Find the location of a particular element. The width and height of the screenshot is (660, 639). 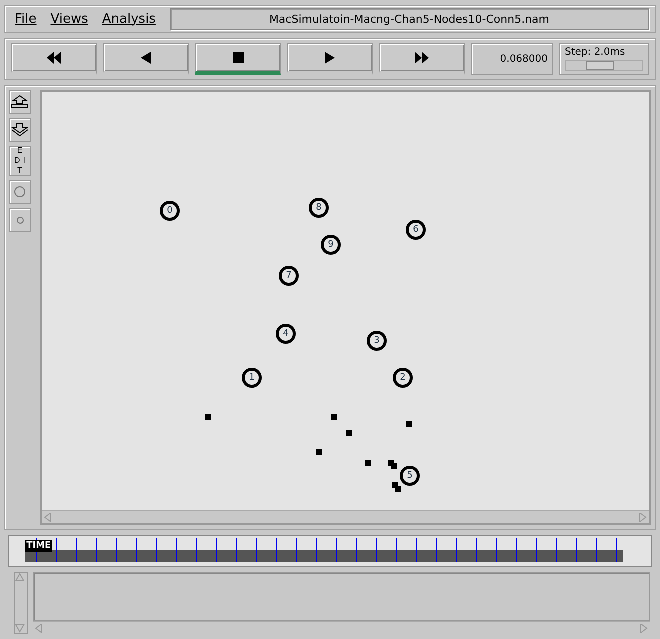

edit-button: EDIT is located at coordinates (20, 161).